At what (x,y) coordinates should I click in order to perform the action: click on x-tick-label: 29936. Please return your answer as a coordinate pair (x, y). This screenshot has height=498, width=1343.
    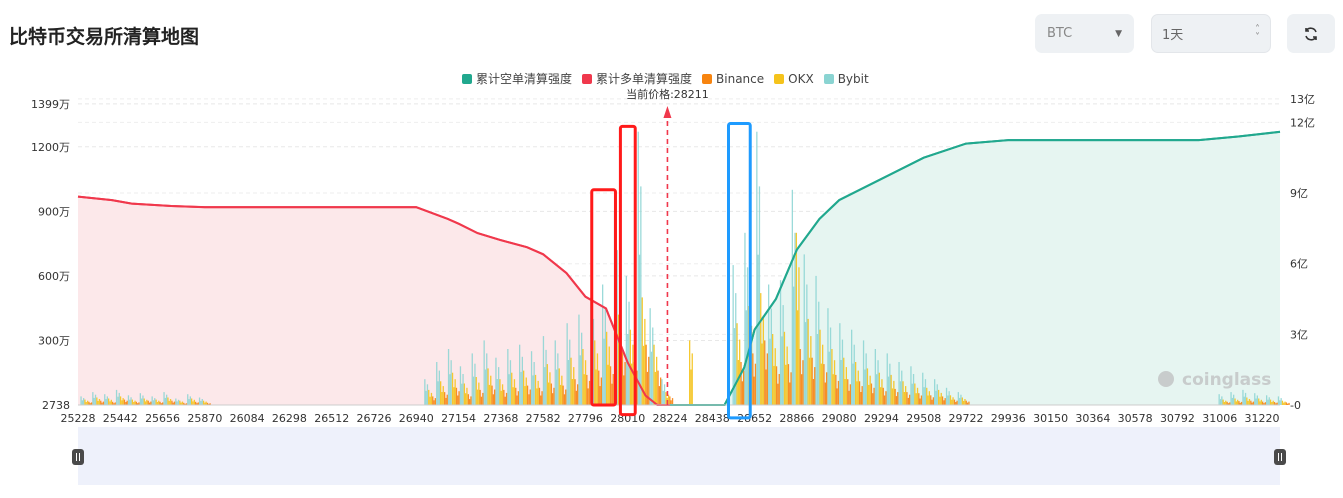
    Looking at the image, I should click on (1008, 418).